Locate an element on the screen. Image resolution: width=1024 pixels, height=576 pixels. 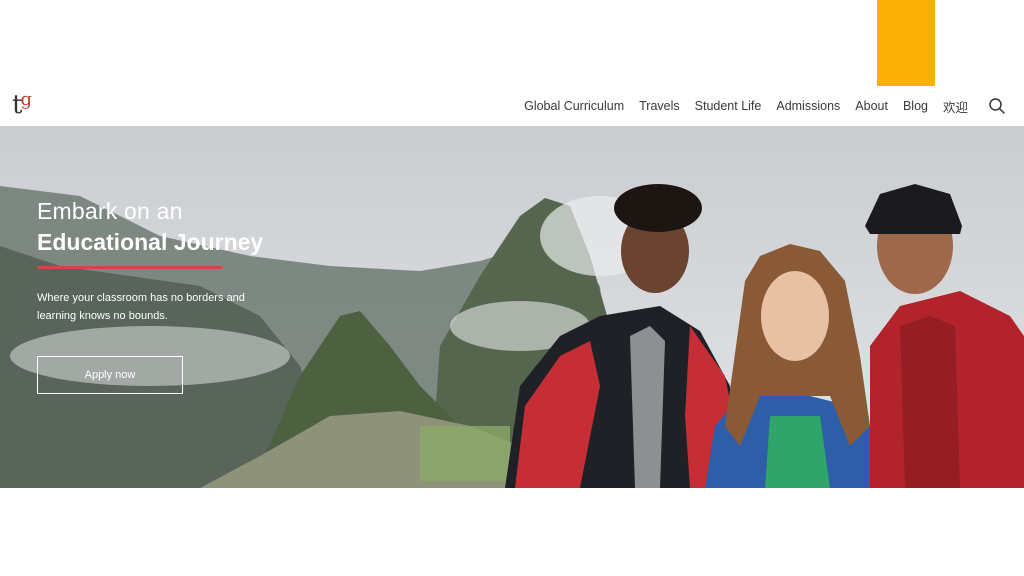
site-logo: tg is located at coordinates (23, 106).